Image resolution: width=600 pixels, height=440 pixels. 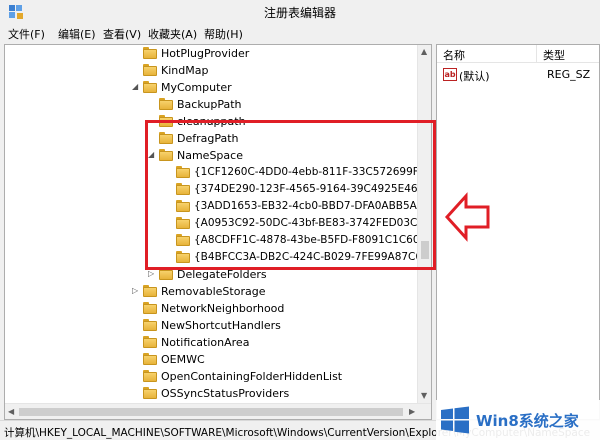 I want to click on tree-node: DefragPath, so click(x=212, y=138).